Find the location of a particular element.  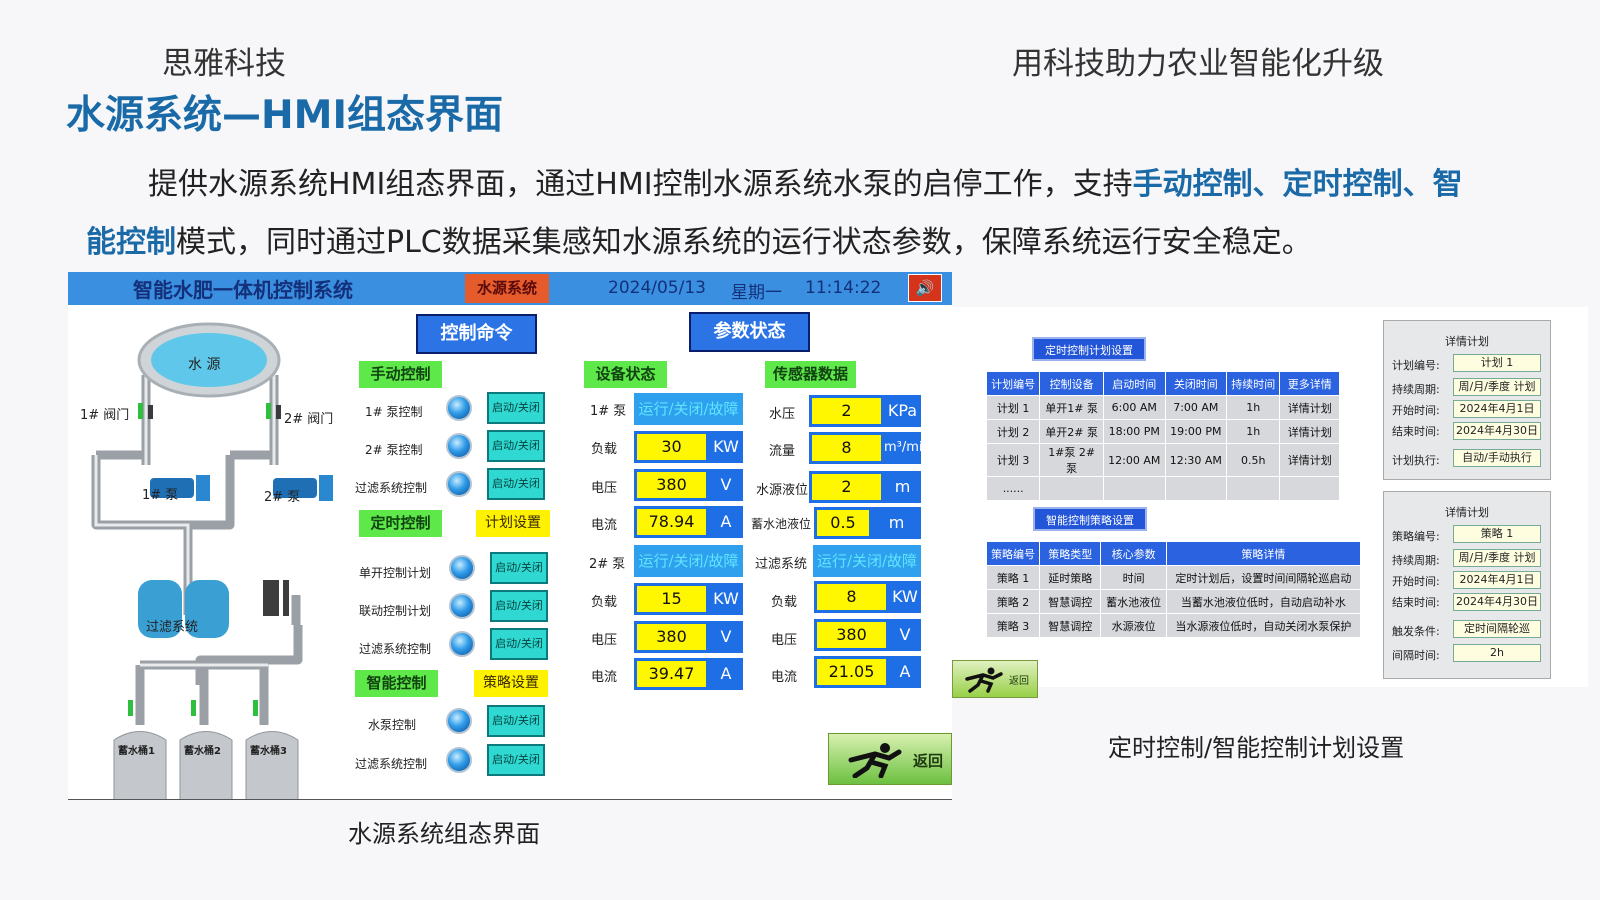

smart-filter-button: 启动/关闭 is located at coordinates (516, 760).